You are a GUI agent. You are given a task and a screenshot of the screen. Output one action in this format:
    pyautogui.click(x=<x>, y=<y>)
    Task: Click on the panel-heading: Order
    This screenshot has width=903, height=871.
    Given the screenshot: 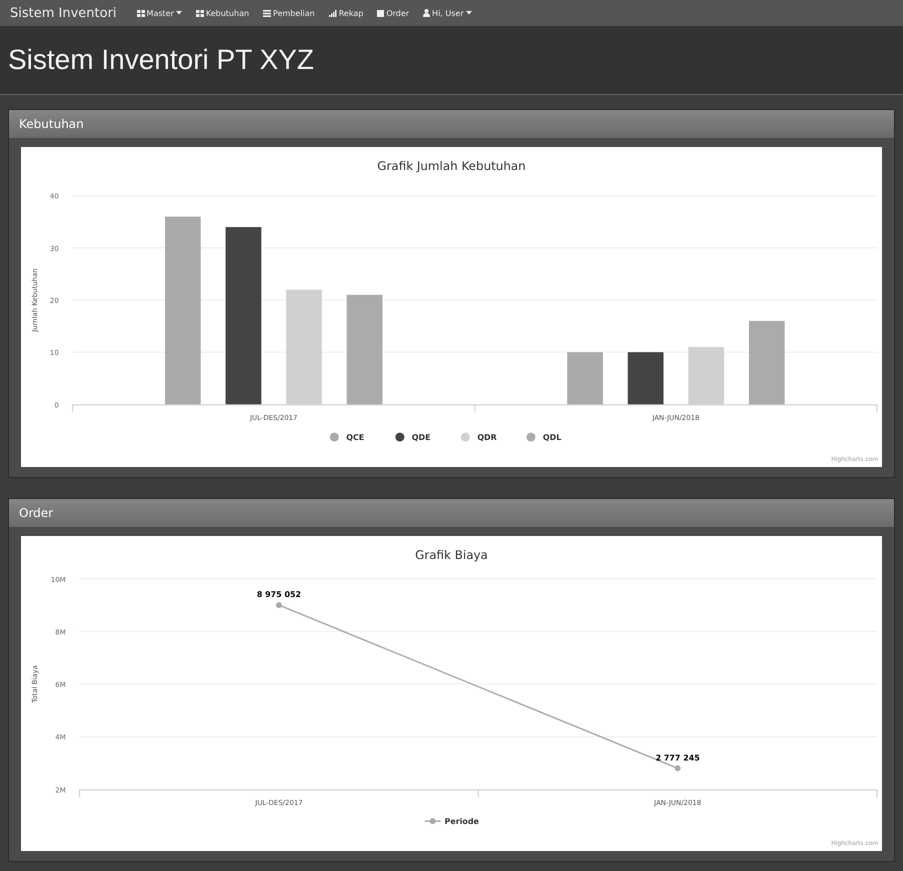 What is the action you would take?
    pyautogui.click(x=451, y=513)
    